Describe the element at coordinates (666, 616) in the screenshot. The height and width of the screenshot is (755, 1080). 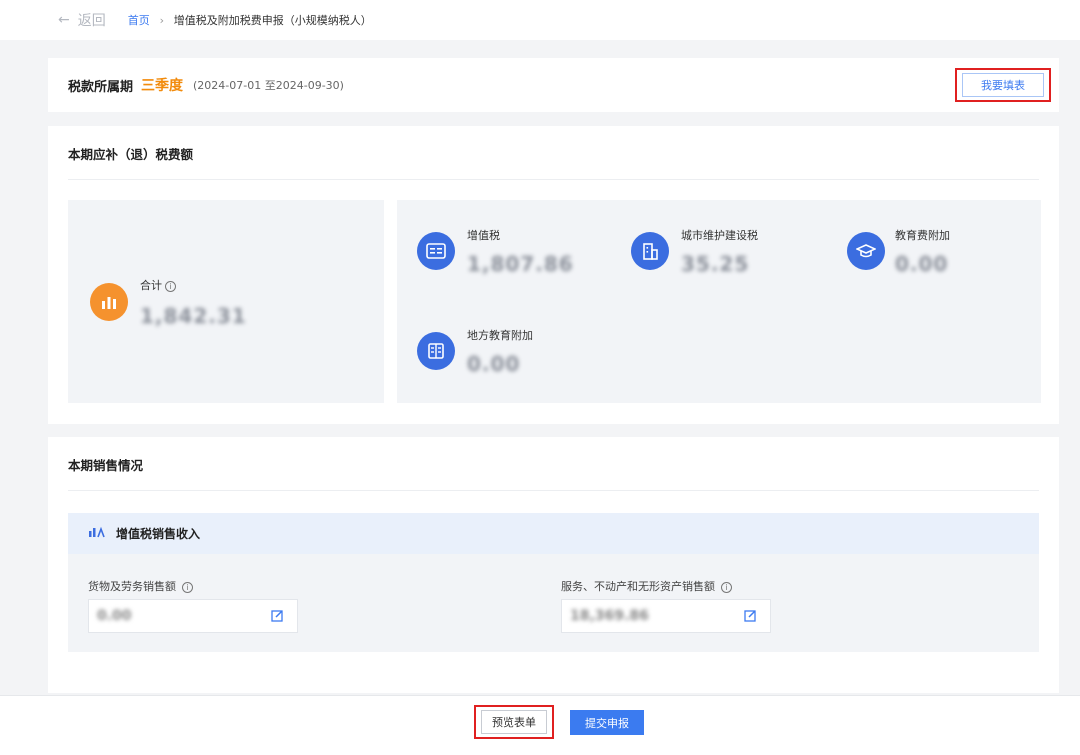
I see `service-sales-input: 18,369.86` at that location.